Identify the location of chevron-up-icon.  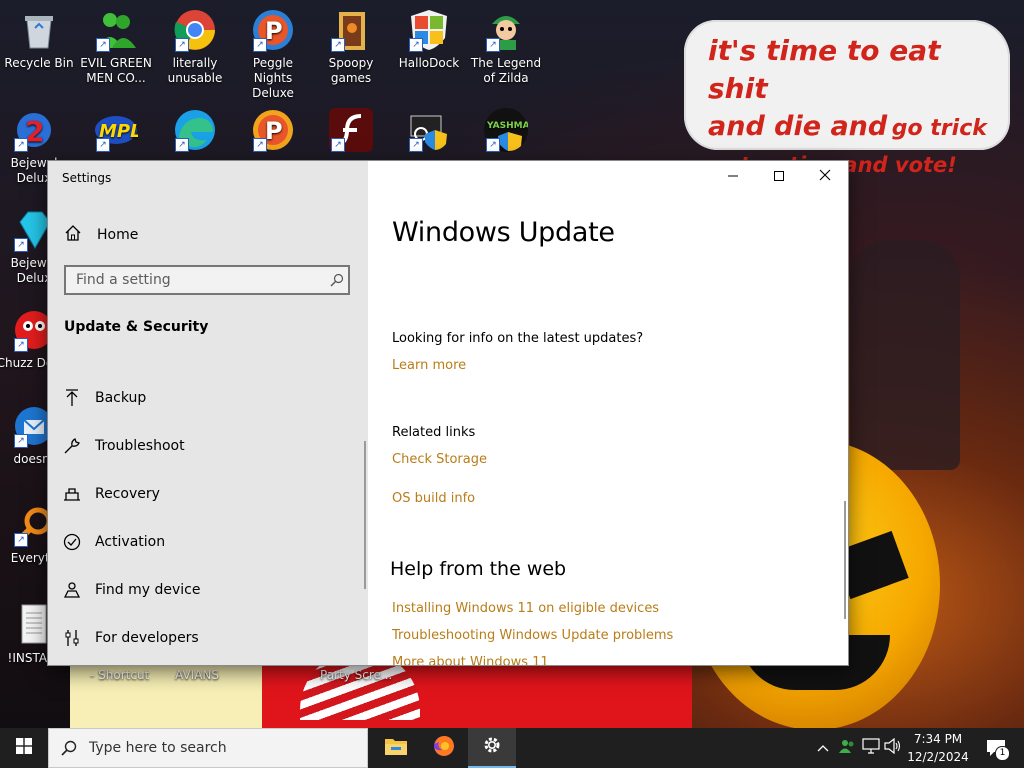
(823, 748).